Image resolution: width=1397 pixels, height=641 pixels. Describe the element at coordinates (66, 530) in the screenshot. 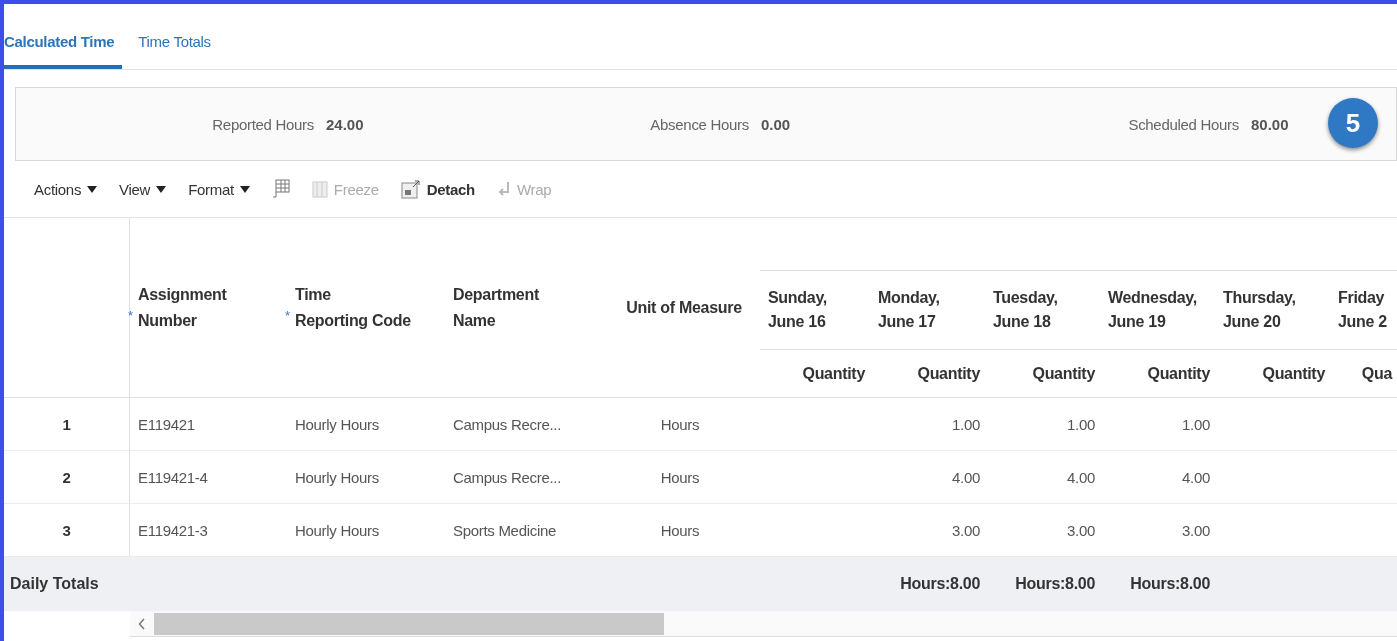

I see `row-number: 3` at that location.